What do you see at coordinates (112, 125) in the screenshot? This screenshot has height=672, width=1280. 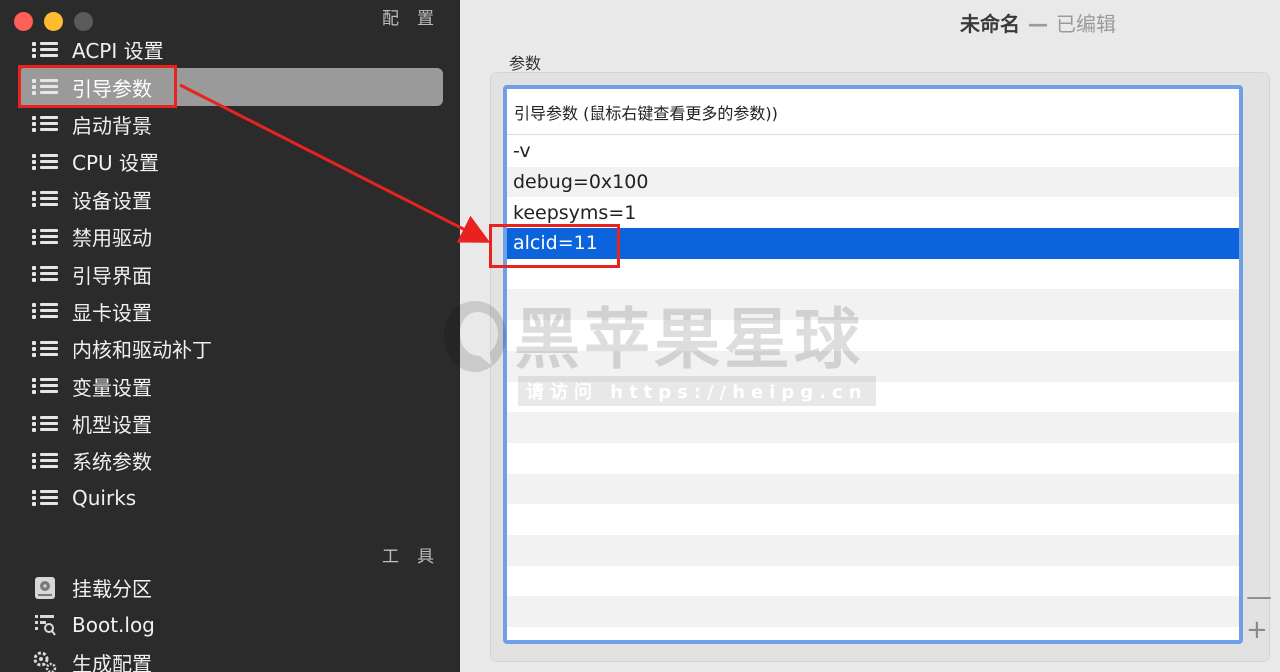 I see `sidebar-item-label: 启动背景` at bounding box center [112, 125].